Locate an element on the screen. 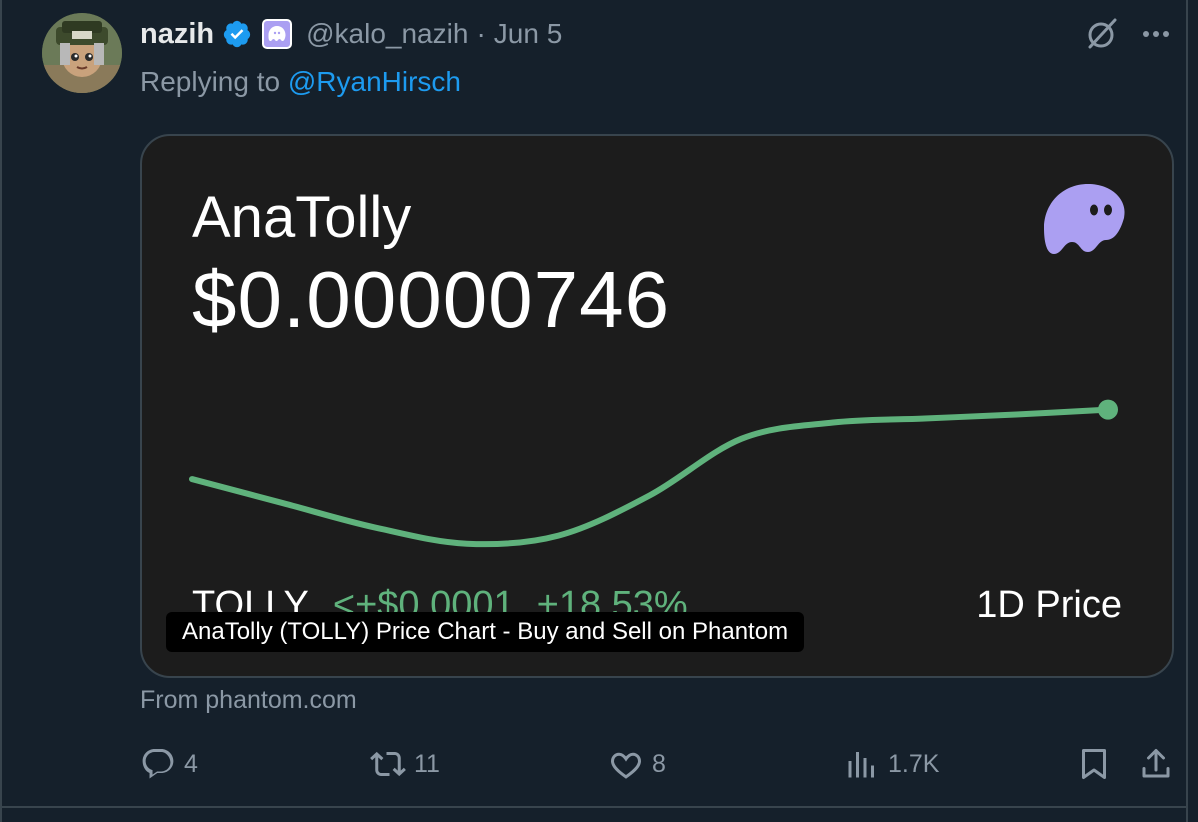 The image size is (1198, 822). avatar-image is located at coordinates (82, 53).